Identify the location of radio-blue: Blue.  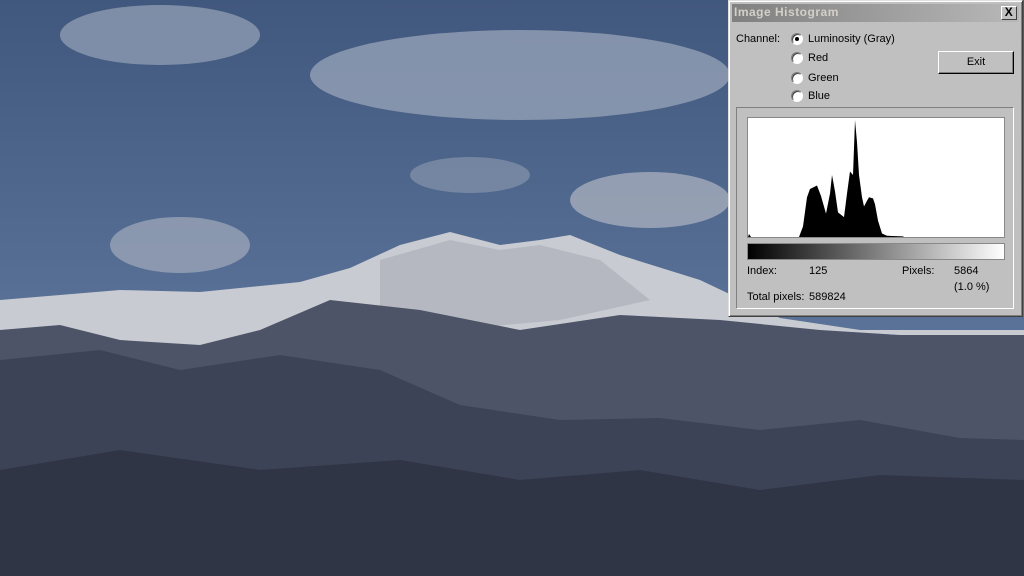
(810, 96).